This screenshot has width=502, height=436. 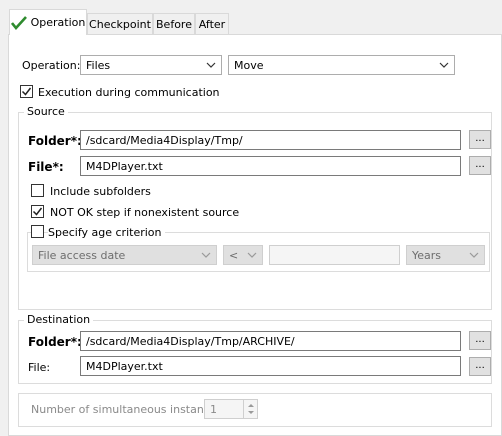 What do you see at coordinates (231, 409) in the screenshot?
I see `instances-spinbox: 1` at bounding box center [231, 409].